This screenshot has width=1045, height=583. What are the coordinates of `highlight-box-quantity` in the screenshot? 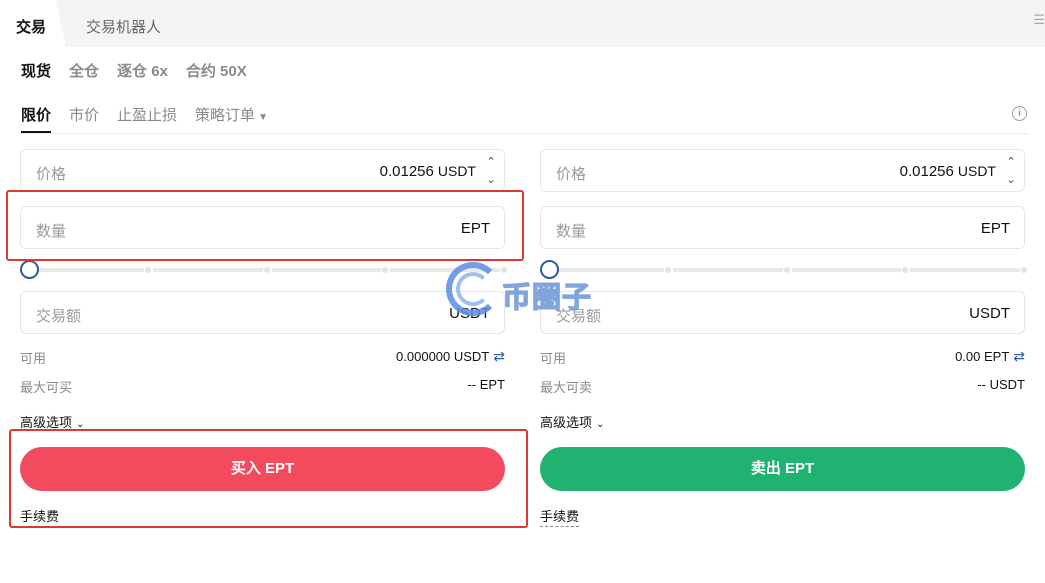 It's located at (265, 225).